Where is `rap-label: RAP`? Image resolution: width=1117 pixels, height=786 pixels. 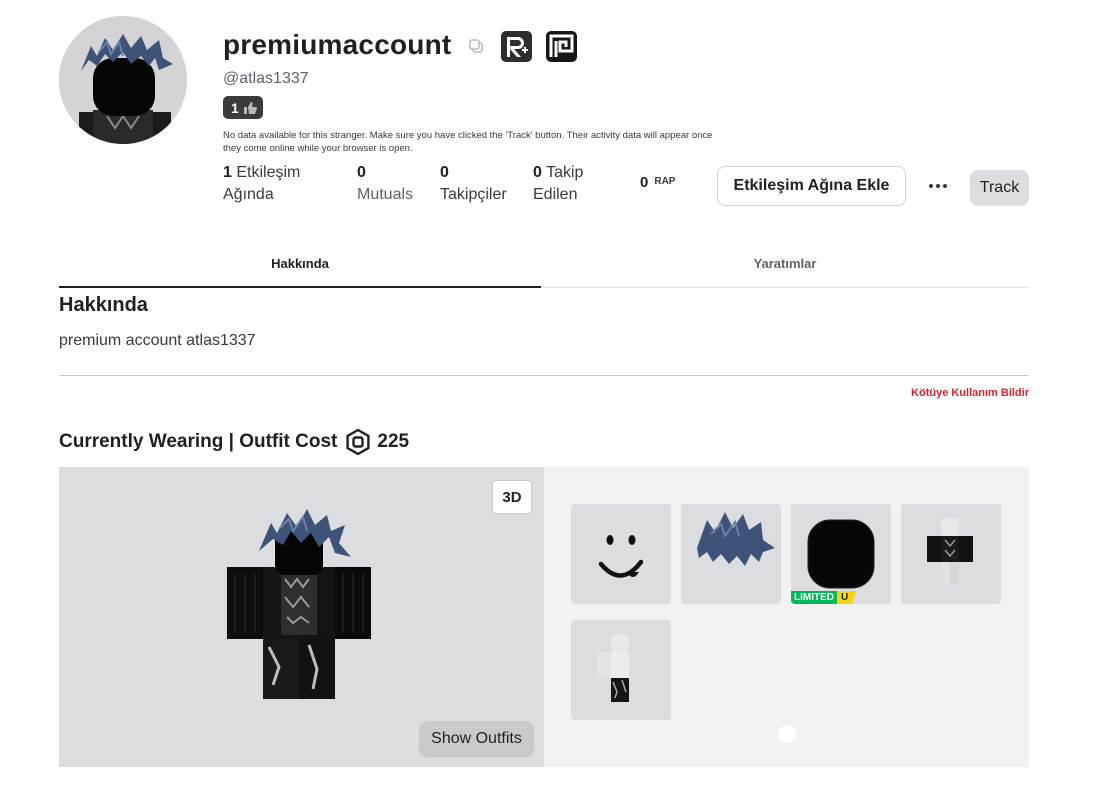
rap-label: RAP is located at coordinates (665, 181).